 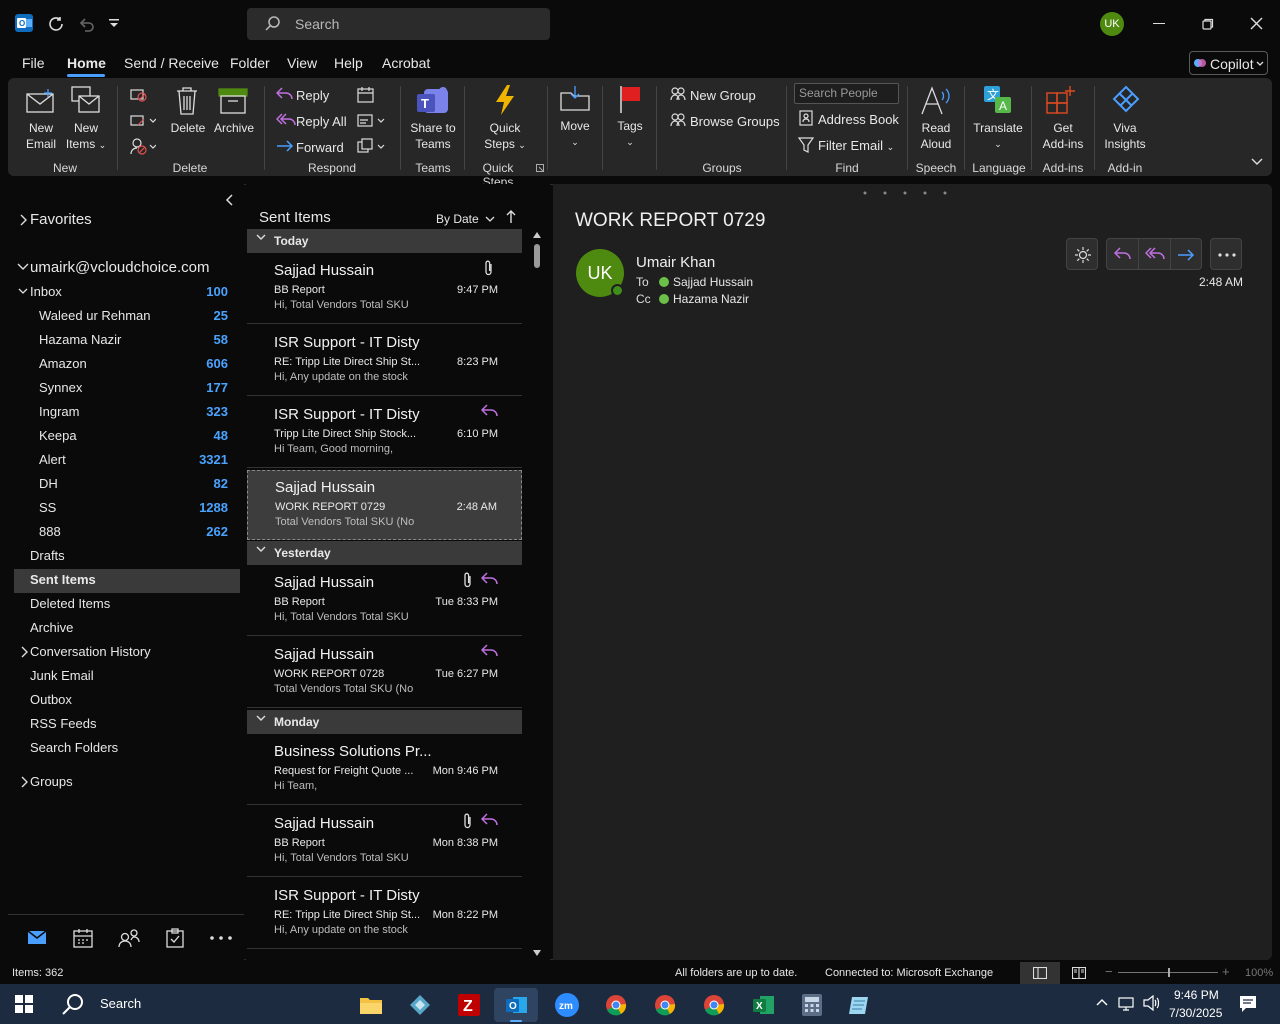 I want to click on address-book-button: Address Book, so click(x=858, y=119).